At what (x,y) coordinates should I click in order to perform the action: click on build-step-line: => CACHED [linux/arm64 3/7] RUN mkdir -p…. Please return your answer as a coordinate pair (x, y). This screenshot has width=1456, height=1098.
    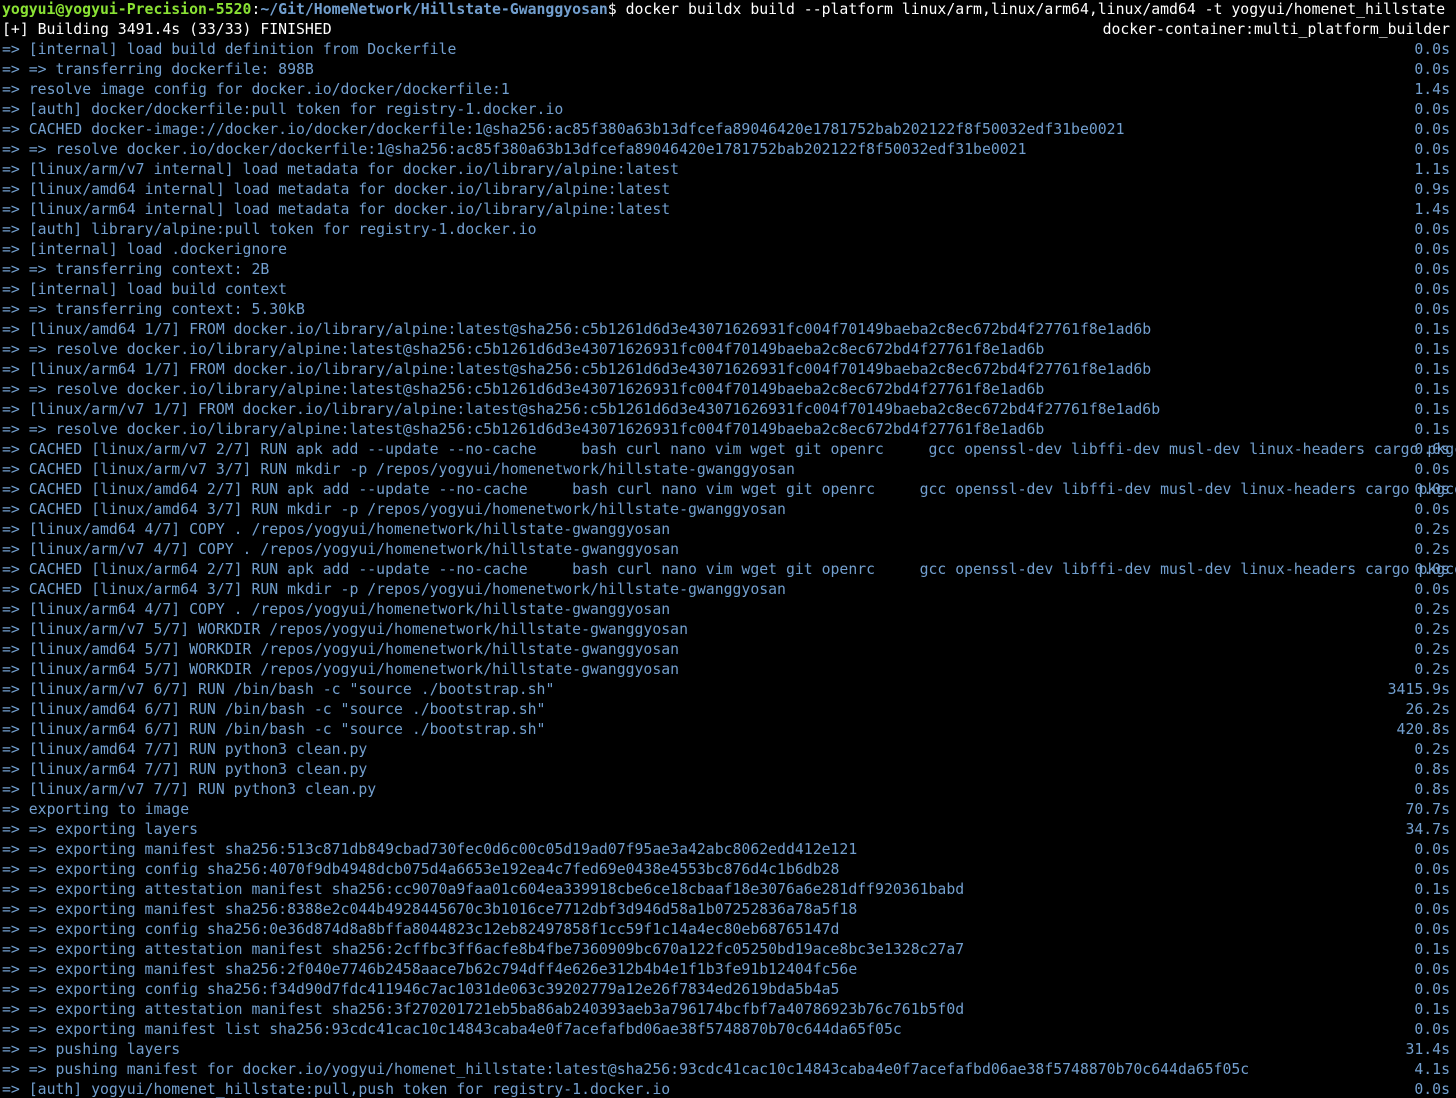
    Looking at the image, I should click on (728, 590).